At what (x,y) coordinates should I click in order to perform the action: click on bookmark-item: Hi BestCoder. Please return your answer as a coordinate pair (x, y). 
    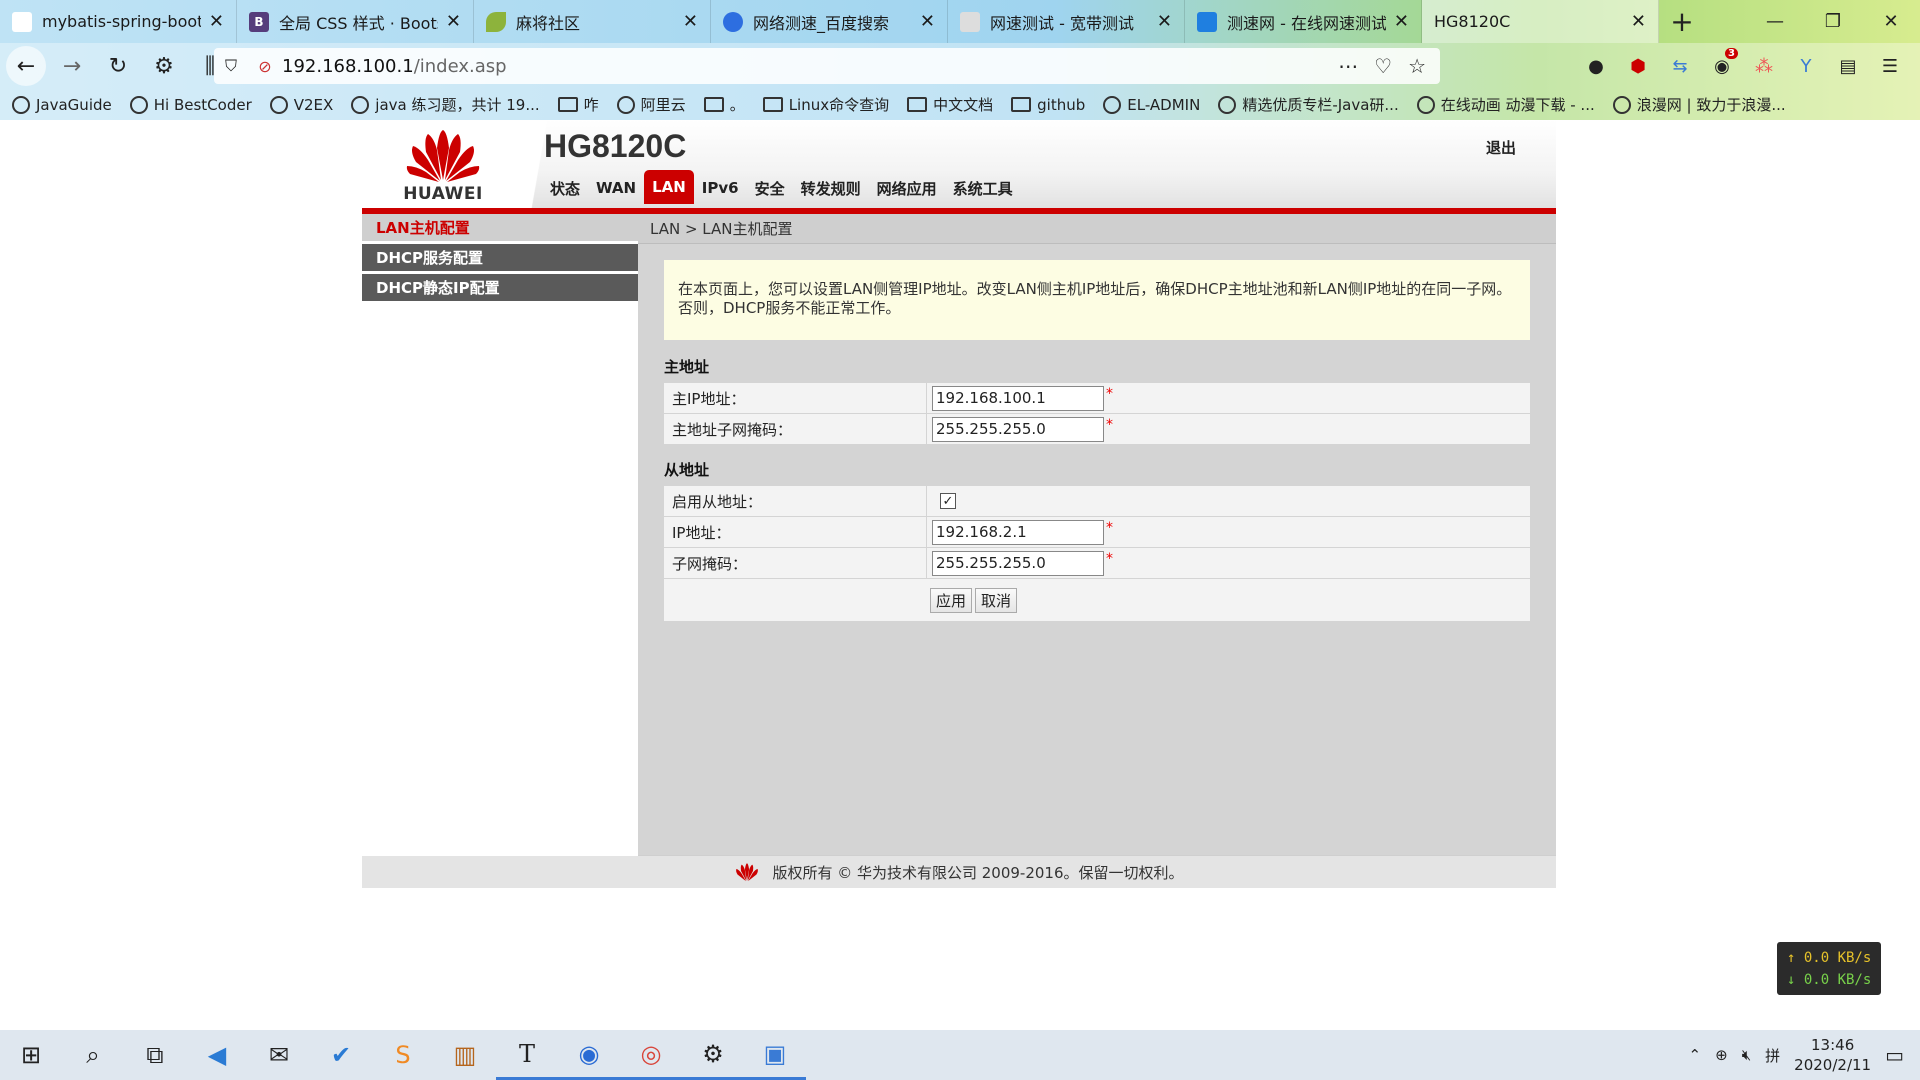
    Looking at the image, I should click on (190, 104).